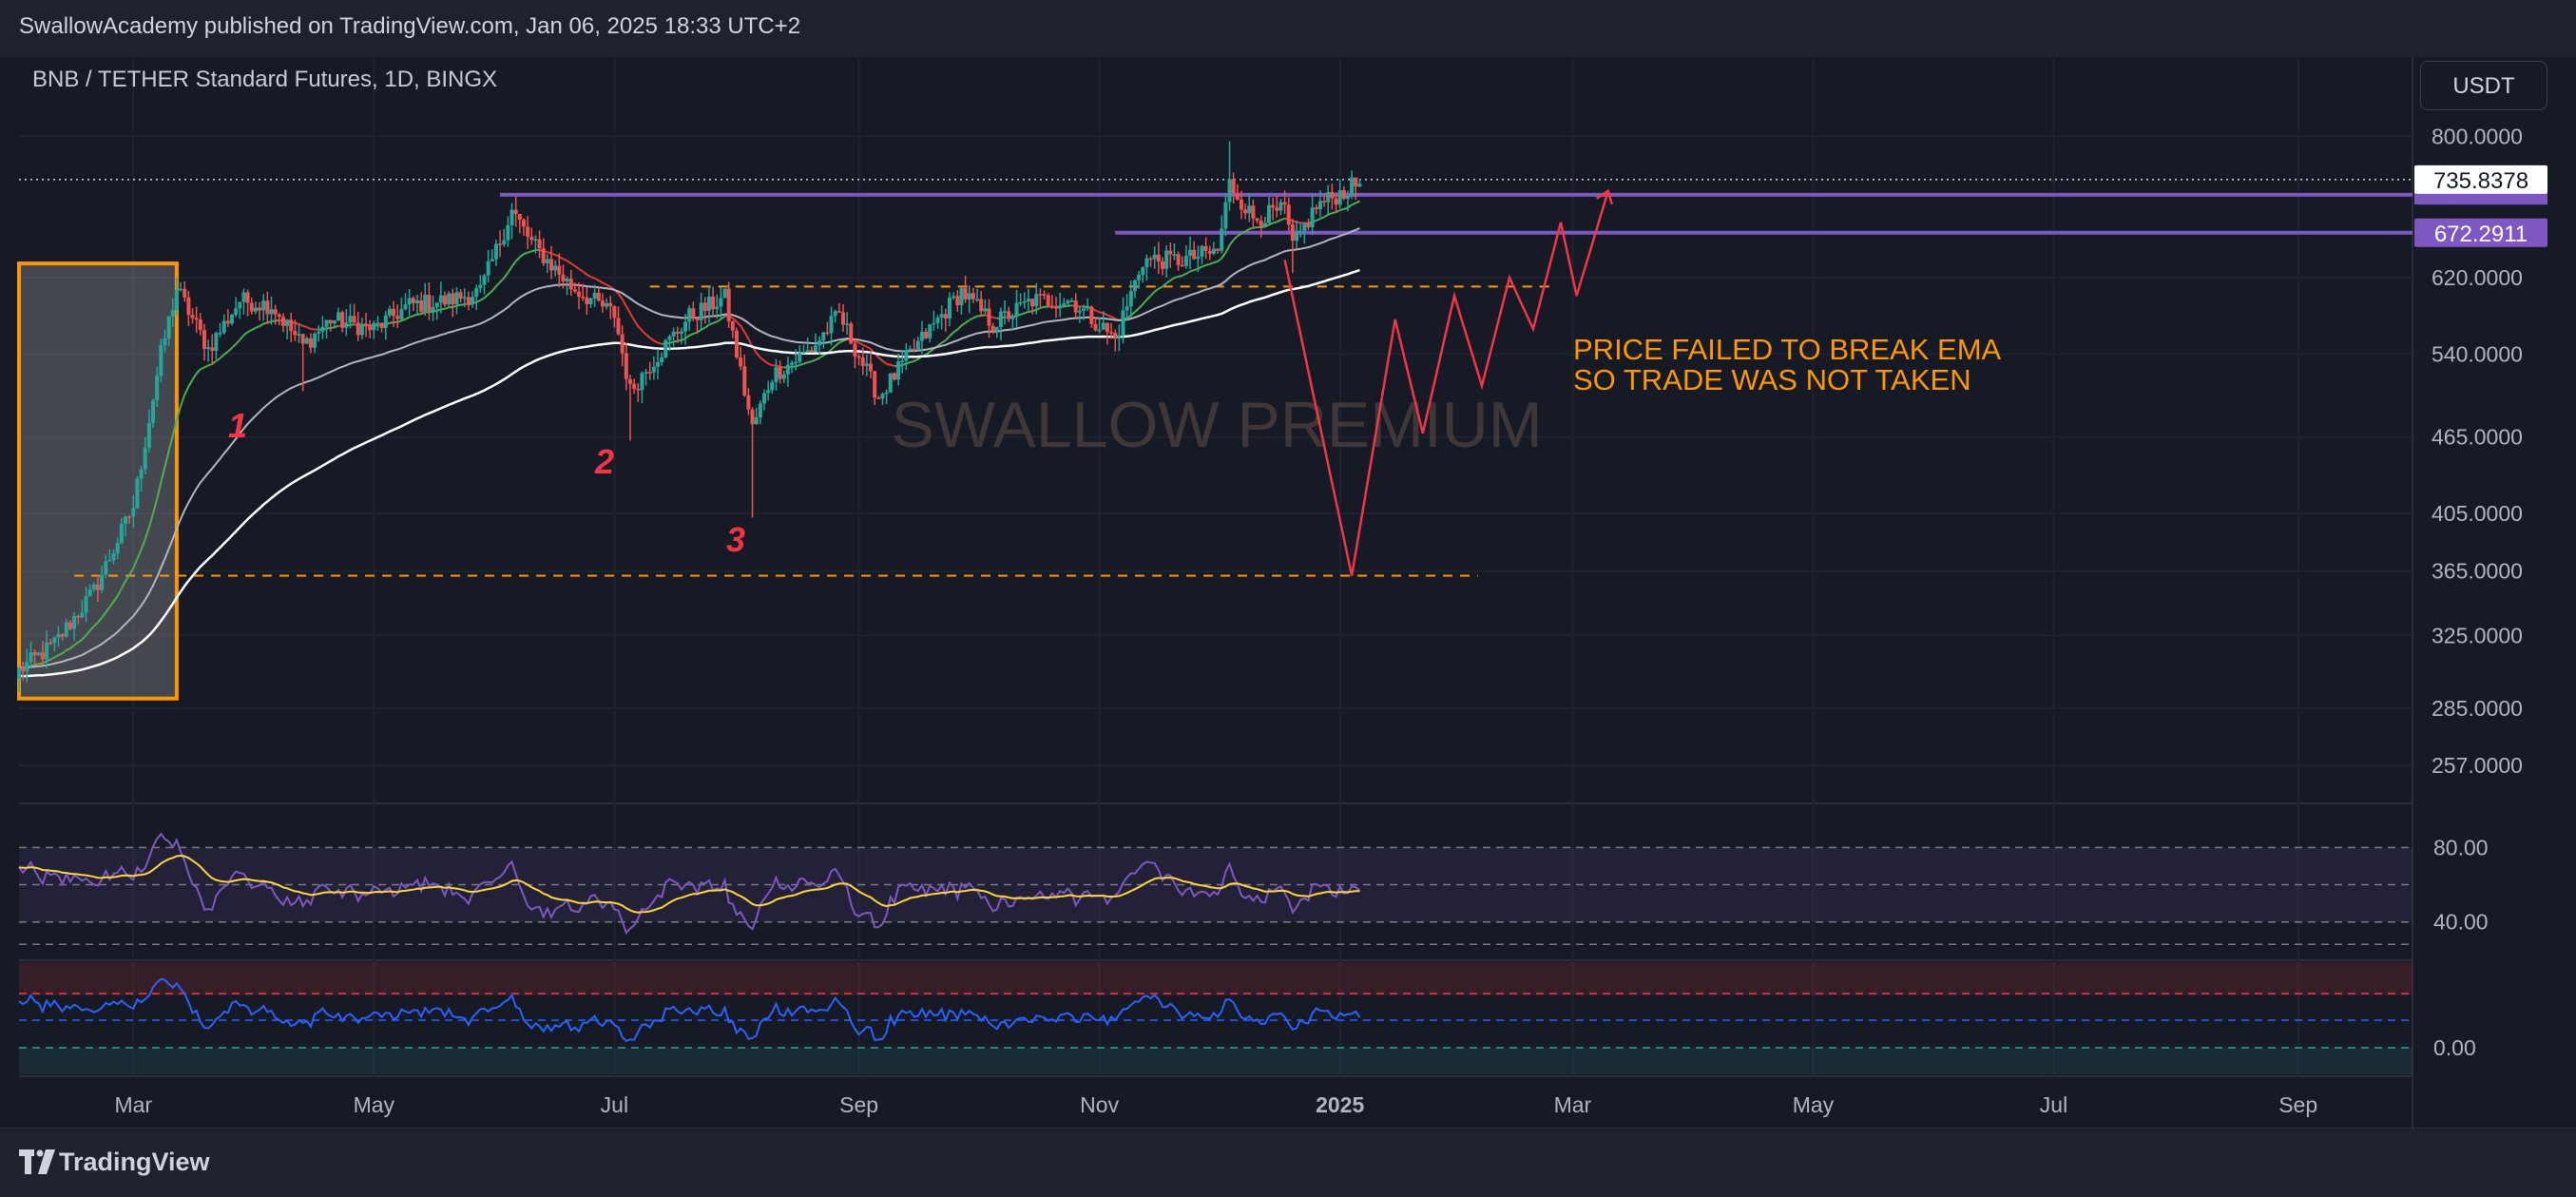 The image size is (2576, 1197). What do you see at coordinates (2478, 709) in the screenshot?
I see `price-axis-tick: 285.0000` at bounding box center [2478, 709].